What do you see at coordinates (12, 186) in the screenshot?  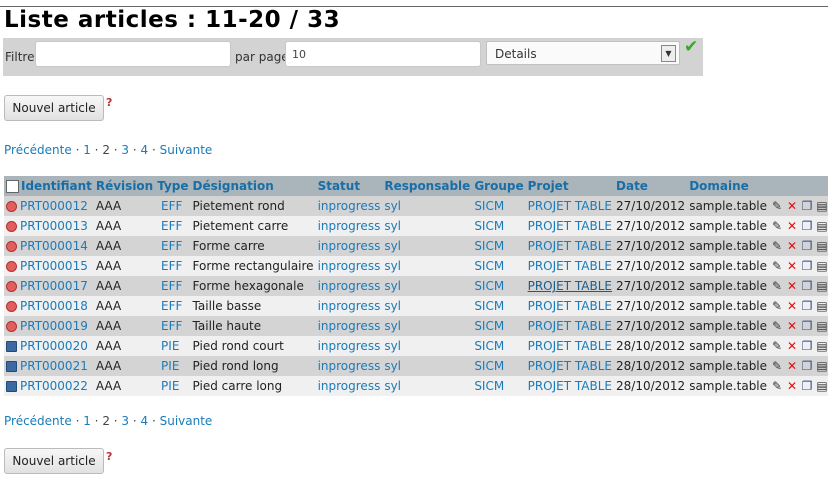 I see `select-all-icon` at bounding box center [12, 186].